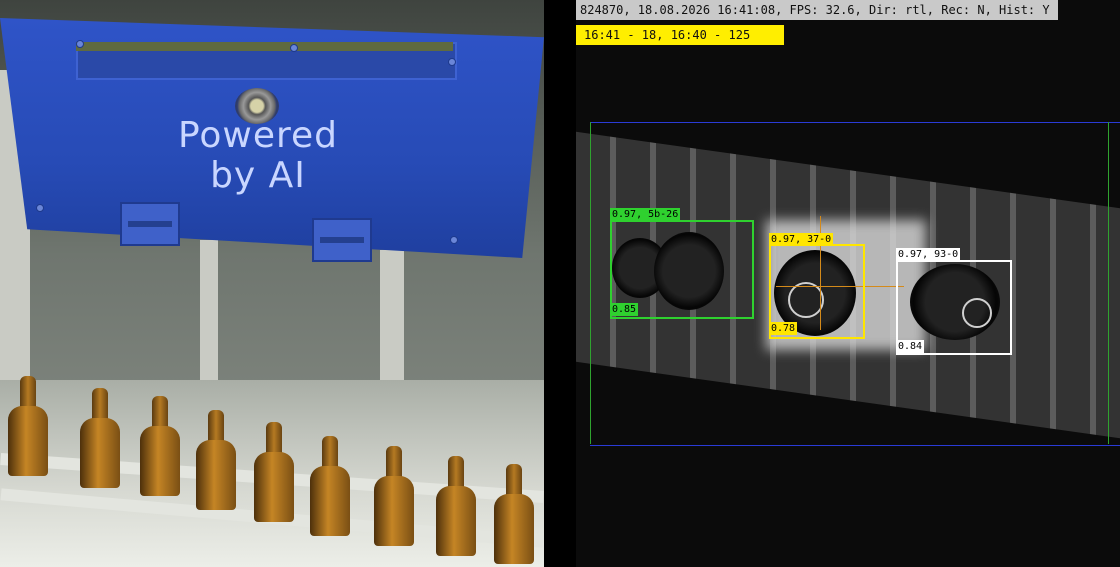 The image size is (1120, 567). Describe the element at coordinates (590, 283) in the screenshot. I see `roi-left-edge` at that location.